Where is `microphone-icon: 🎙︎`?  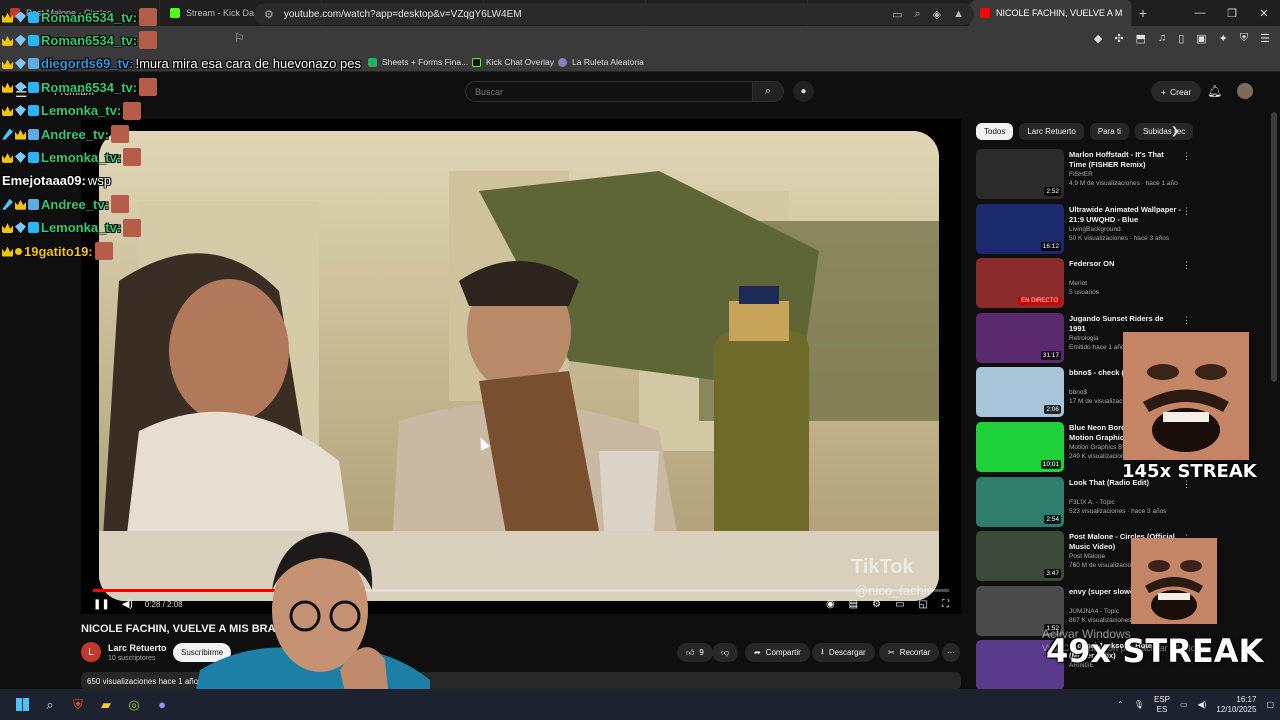
microphone-icon: 🎙︎ is located at coordinates (1139, 704).